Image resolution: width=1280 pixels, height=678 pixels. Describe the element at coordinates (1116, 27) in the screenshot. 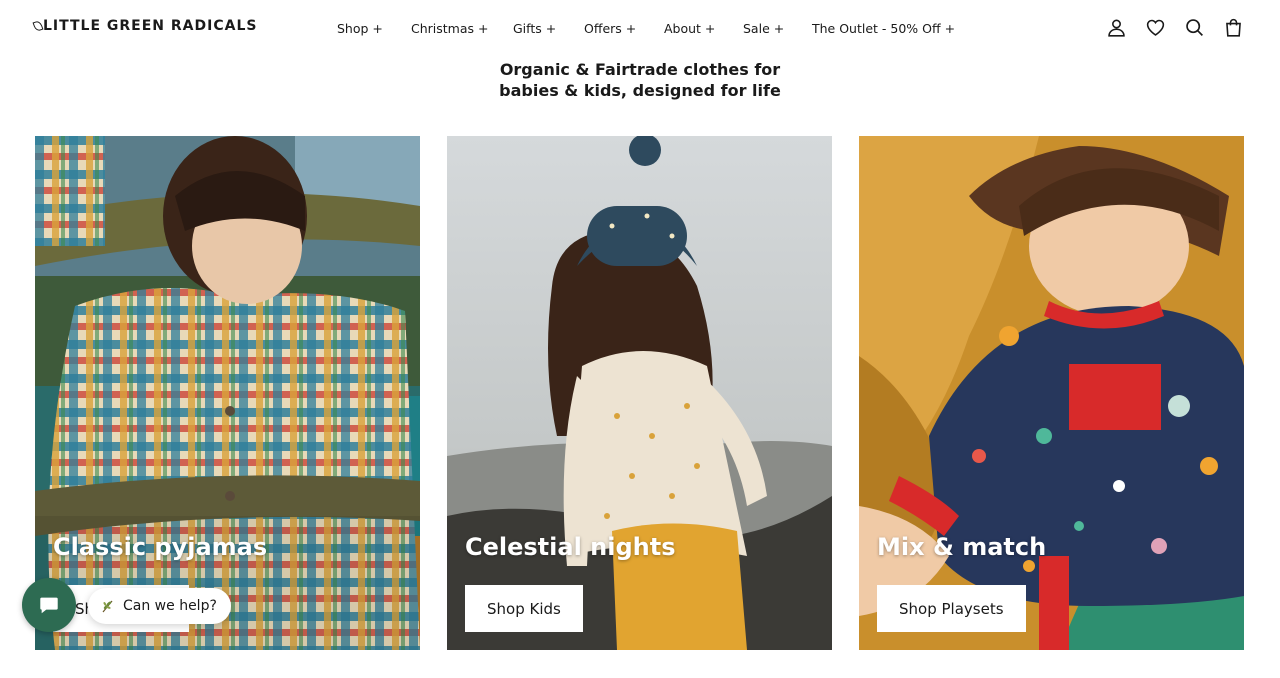

I see `account-icon` at that location.